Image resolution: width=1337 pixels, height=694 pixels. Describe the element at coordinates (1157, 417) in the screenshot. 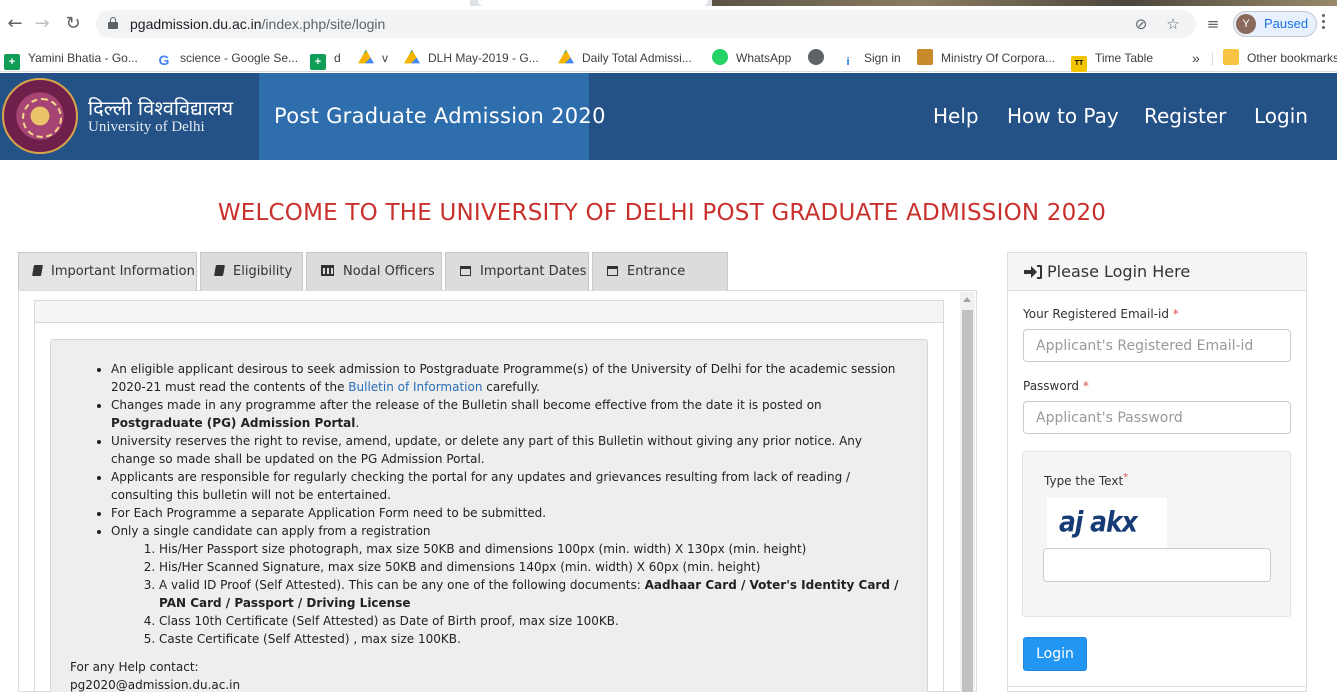

I see `password-field` at that location.